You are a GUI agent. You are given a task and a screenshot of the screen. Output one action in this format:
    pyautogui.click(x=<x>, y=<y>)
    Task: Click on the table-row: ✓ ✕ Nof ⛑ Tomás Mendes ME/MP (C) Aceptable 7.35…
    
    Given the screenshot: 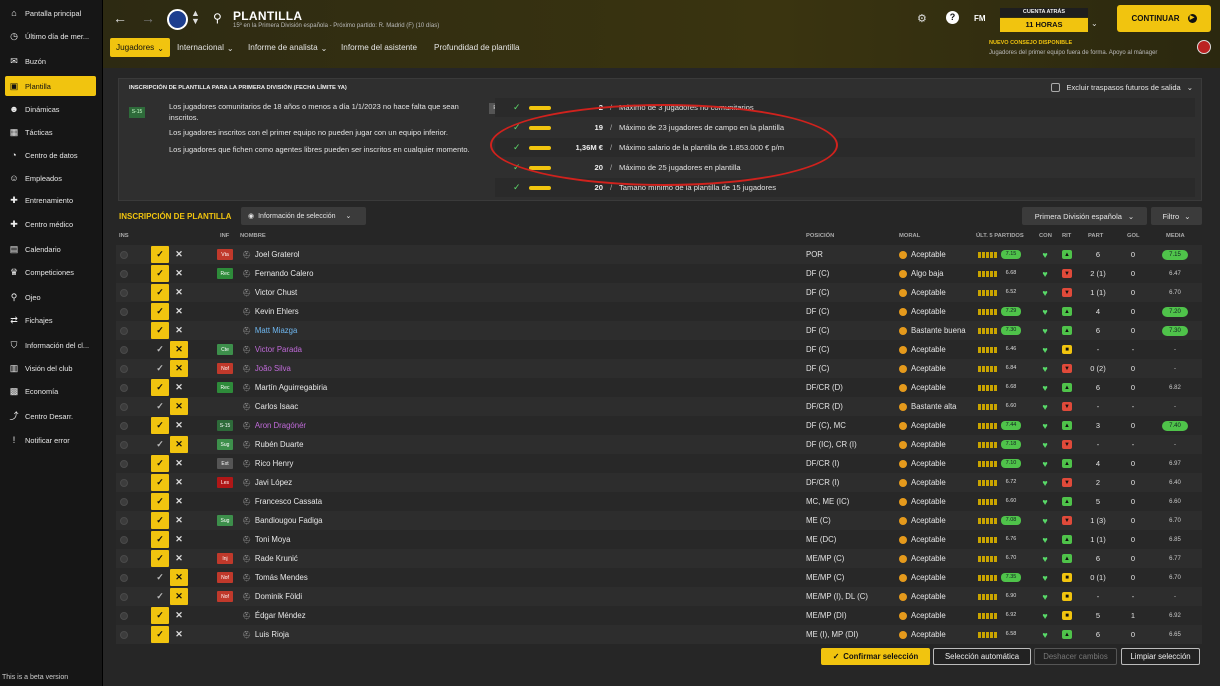 What is the action you would take?
    pyautogui.click(x=659, y=577)
    